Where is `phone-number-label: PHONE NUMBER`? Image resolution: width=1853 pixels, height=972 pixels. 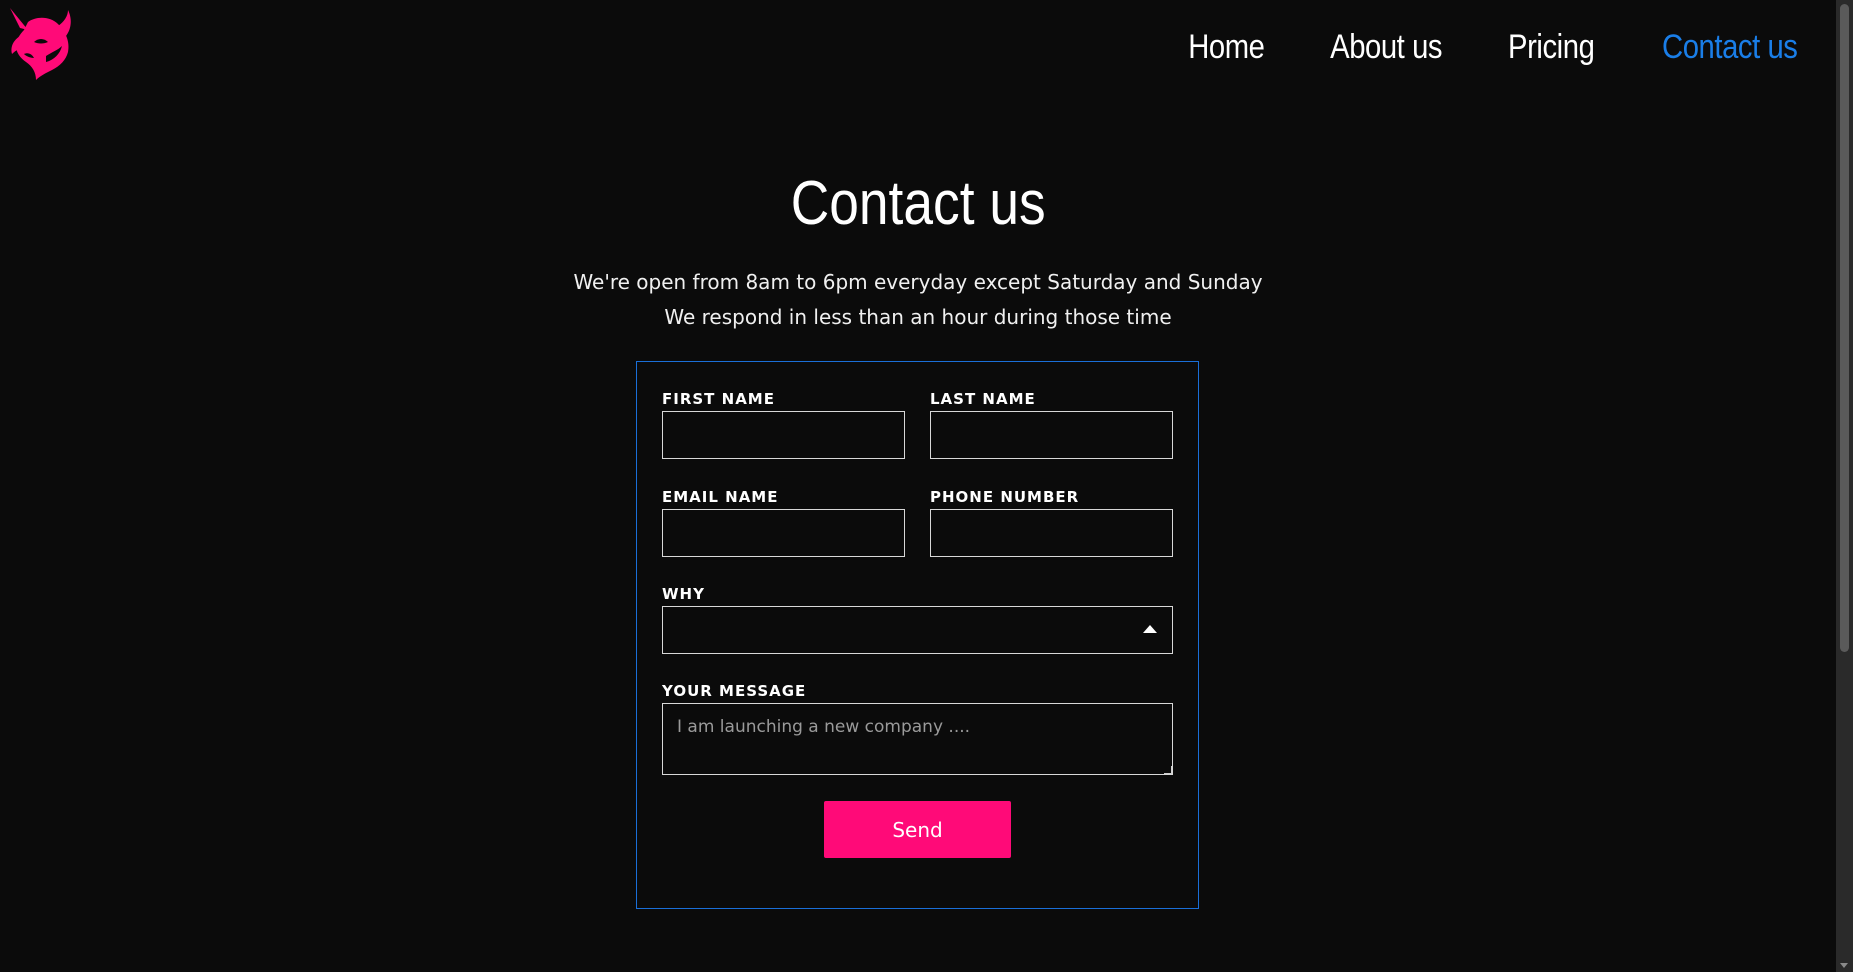
phone-number-label: PHONE NUMBER is located at coordinates (1005, 497).